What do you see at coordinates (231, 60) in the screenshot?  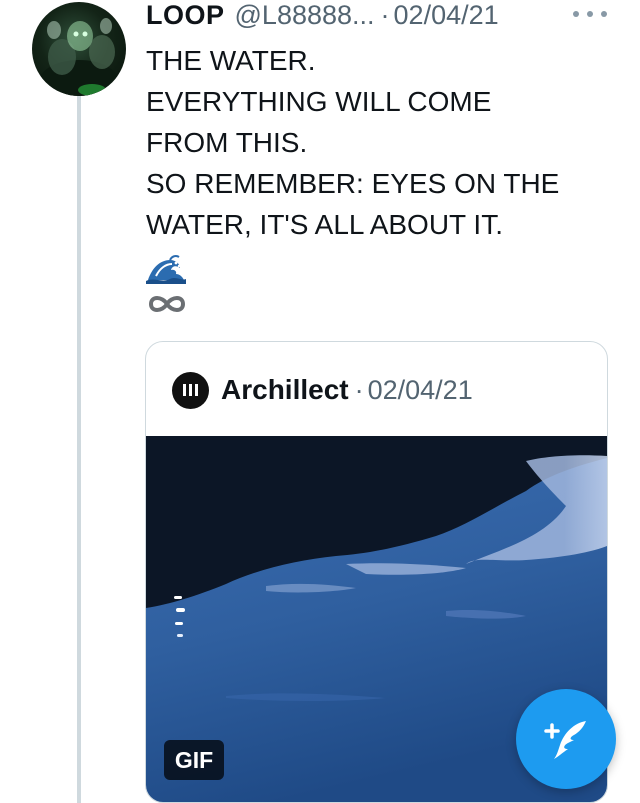 I see `tweet-text-line: THE WATER.` at bounding box center [231, 60].